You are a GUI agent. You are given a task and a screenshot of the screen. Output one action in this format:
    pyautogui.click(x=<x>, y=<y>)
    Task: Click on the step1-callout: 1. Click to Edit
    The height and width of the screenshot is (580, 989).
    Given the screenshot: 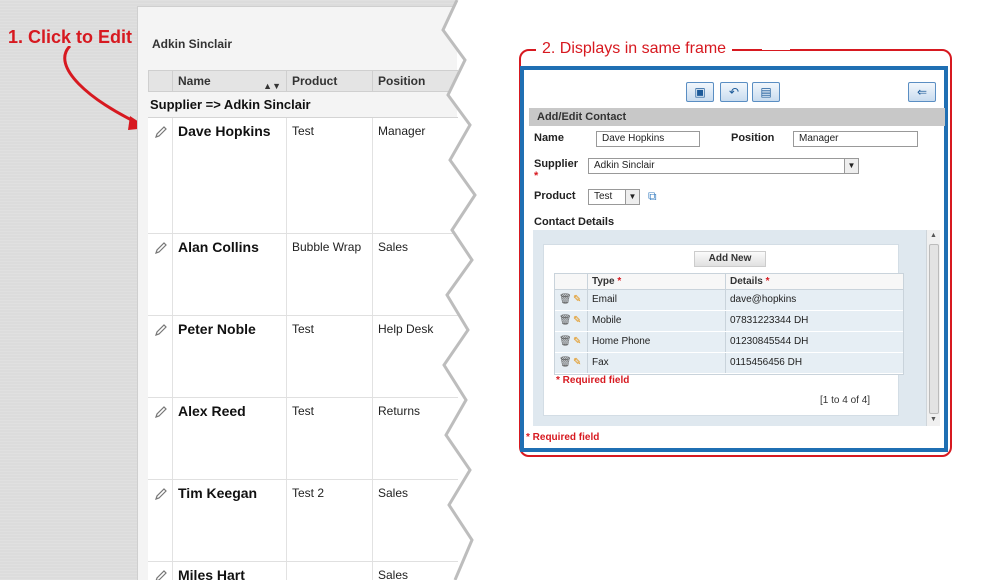 What is the action you would take?
    pyautogui.click(x=70, y=37)
    